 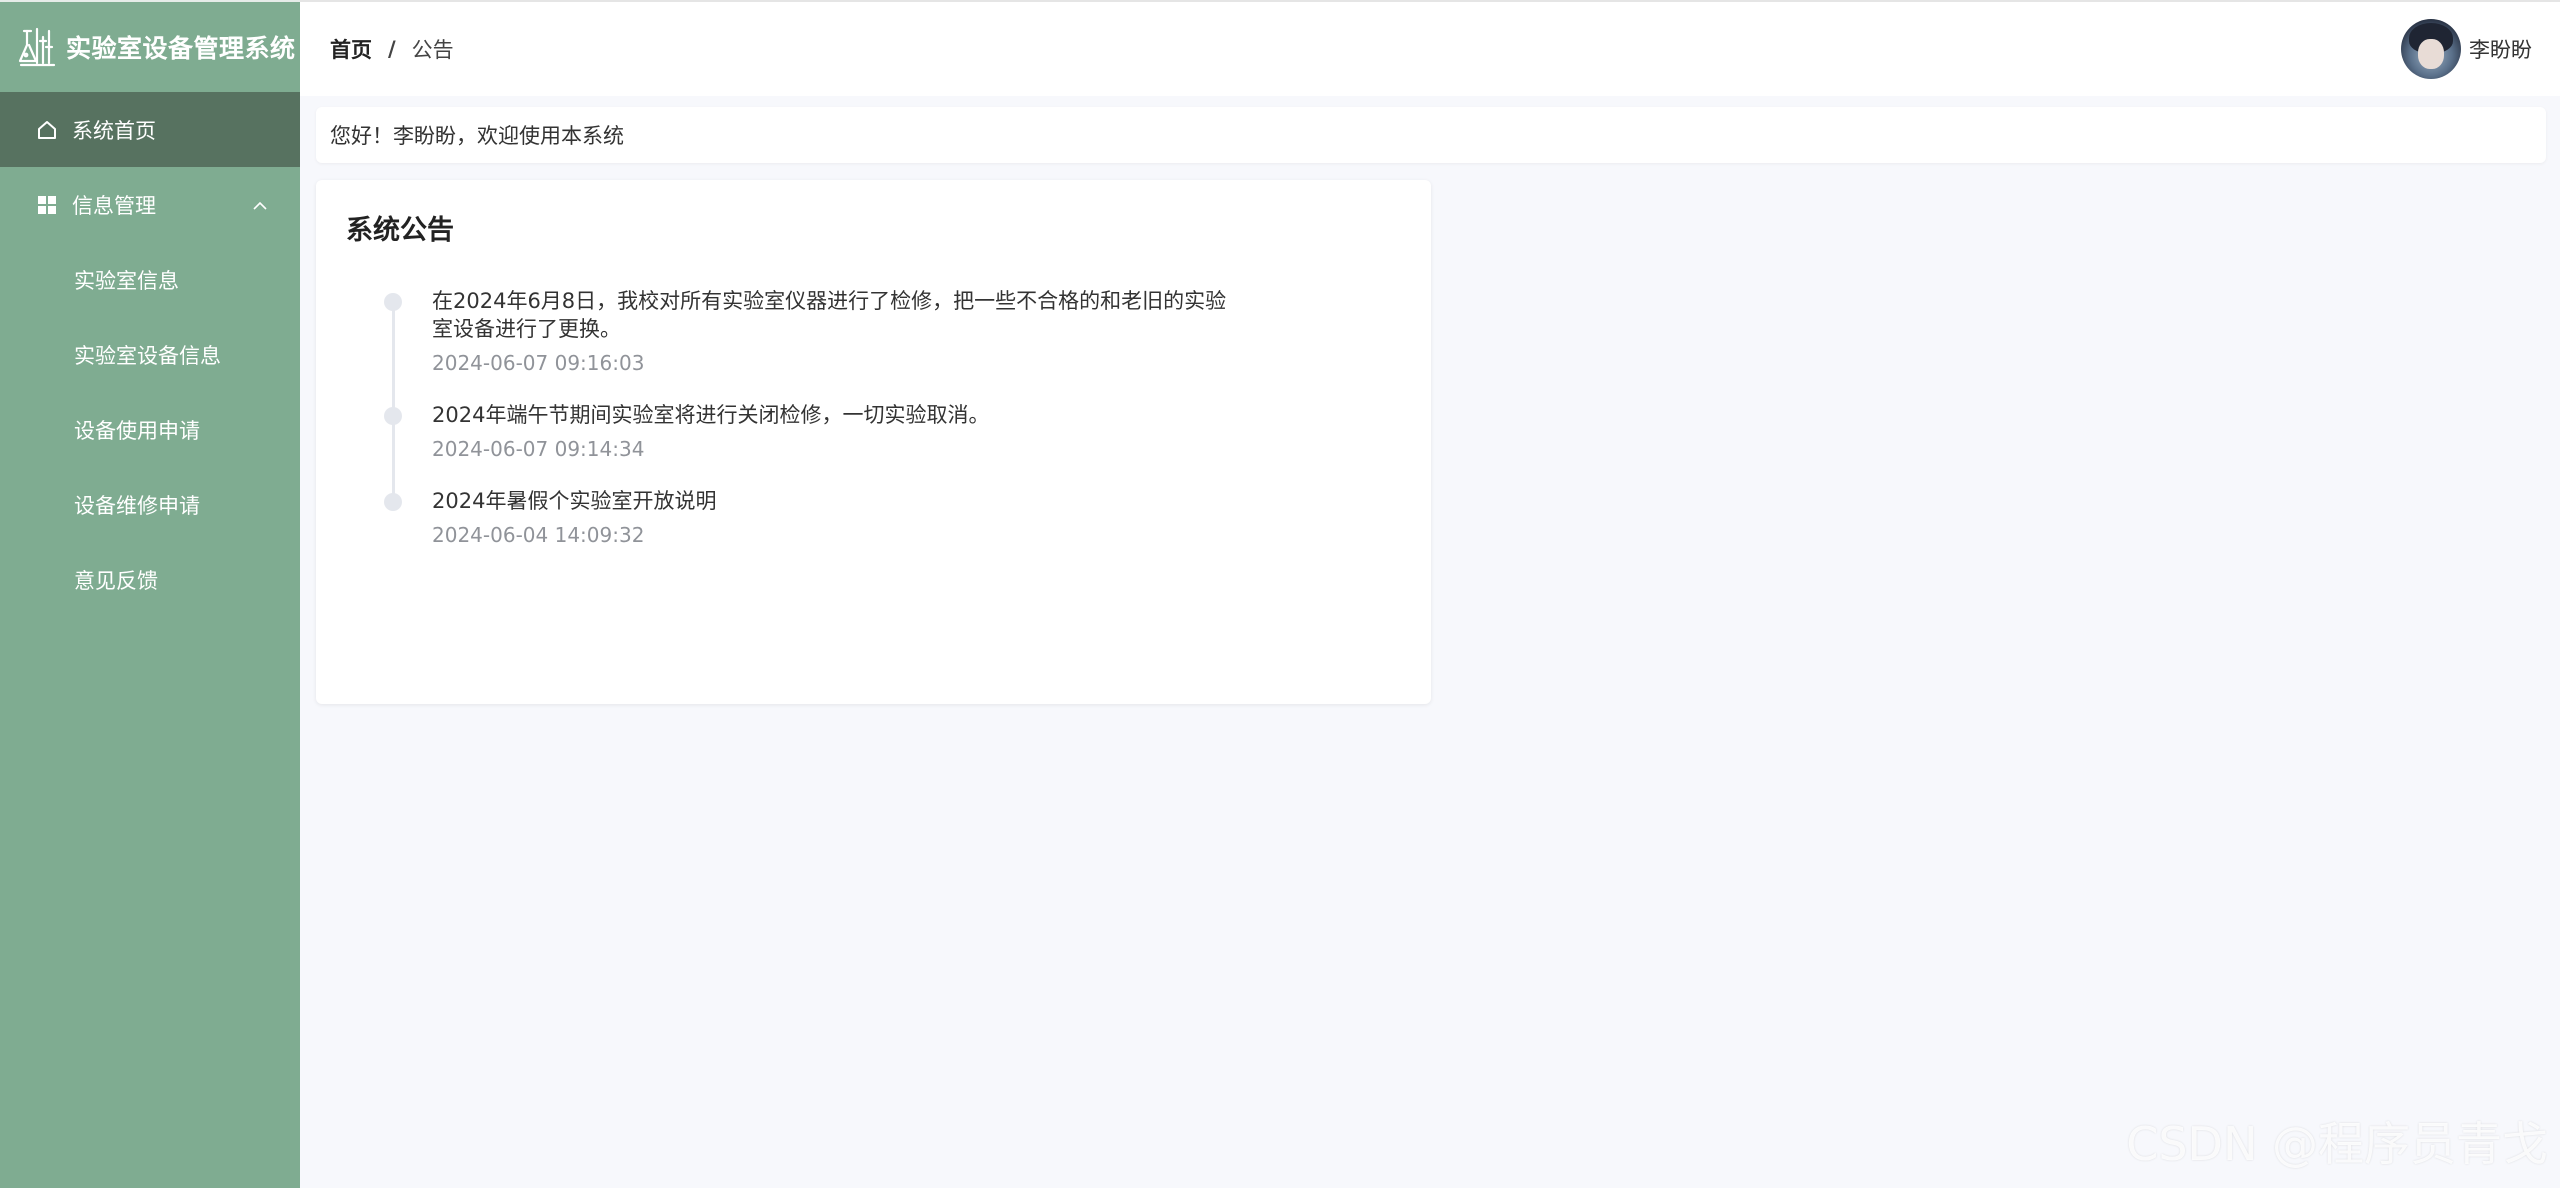 What do you see at coordinates (711, 415) in the screenshot?
I see `notice-content: 2024年端午节期间实验室将进行关闭检修，一切实验取消。` at bounding box center [711, 415].